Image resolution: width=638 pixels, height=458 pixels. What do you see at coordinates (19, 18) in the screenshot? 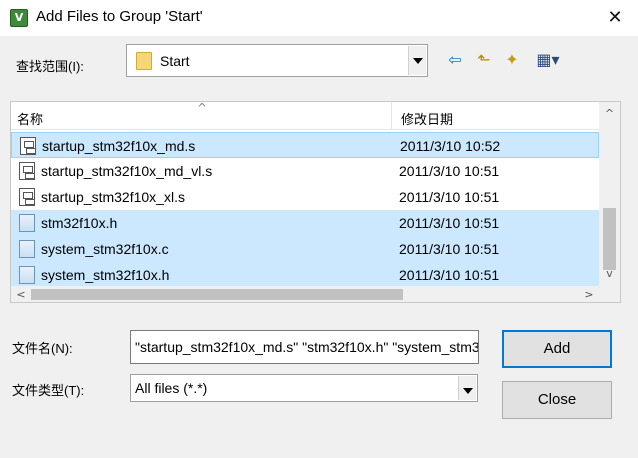
I see `keil-app-icon: V` at bounding box center [19, 18].